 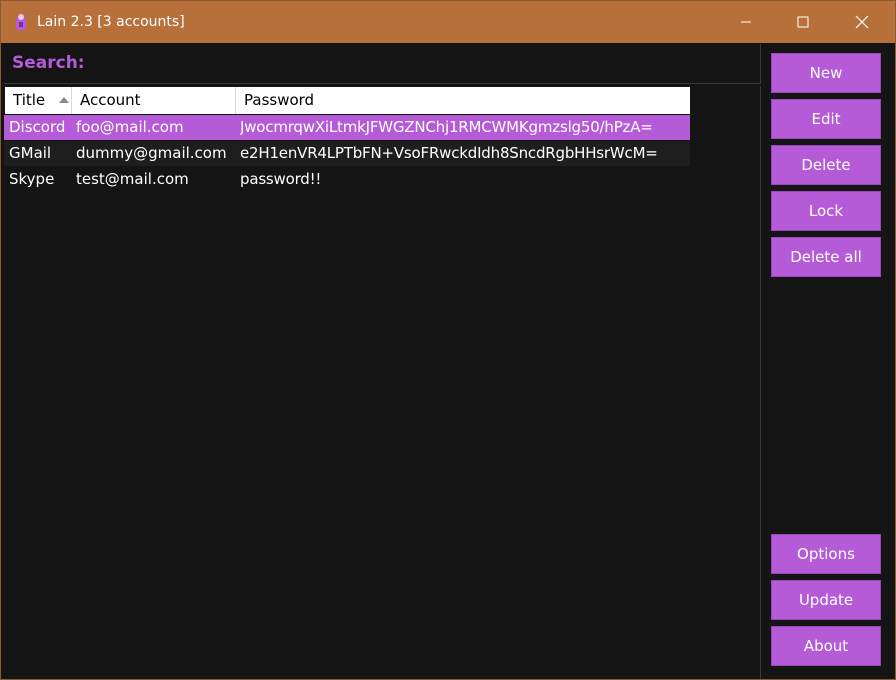 What do you see at coordinates (130, 127) in the screenshot?
I see `cell-account: foo@mail.com` at bounding box center [130, 127].